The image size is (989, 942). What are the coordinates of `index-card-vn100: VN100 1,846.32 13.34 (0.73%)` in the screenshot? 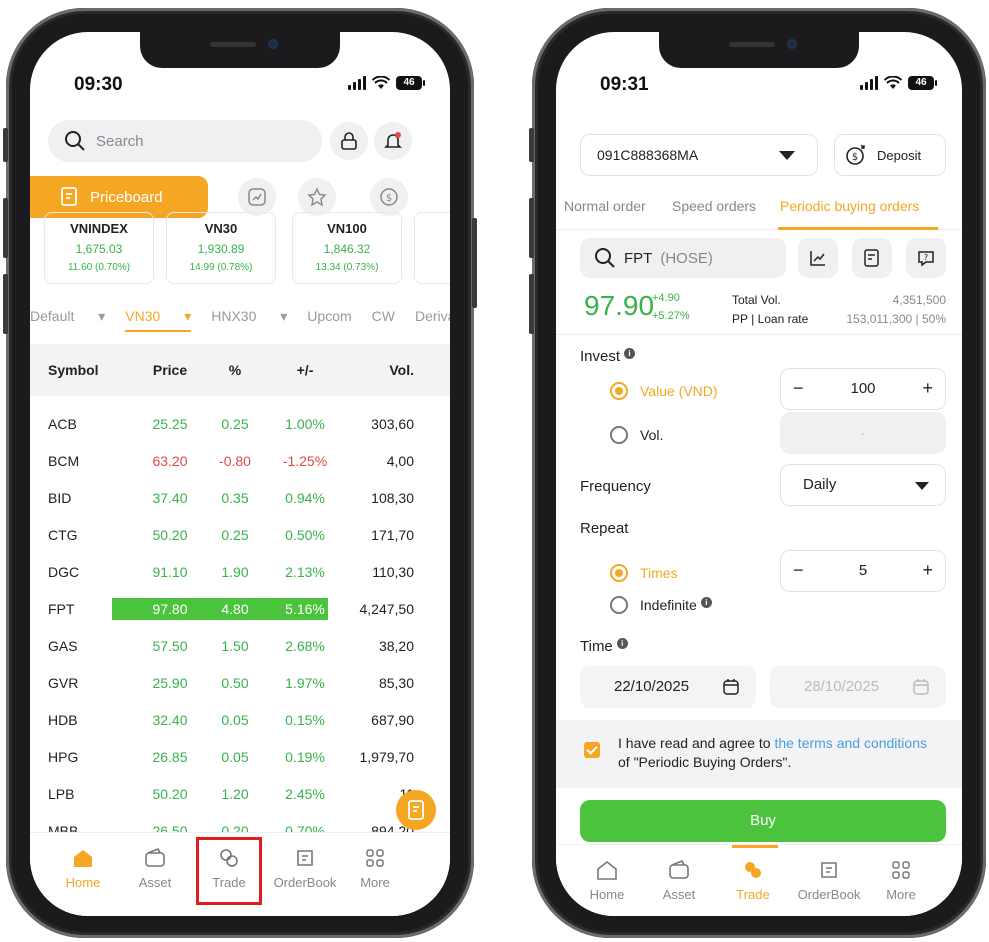 It's located at (347, 248).